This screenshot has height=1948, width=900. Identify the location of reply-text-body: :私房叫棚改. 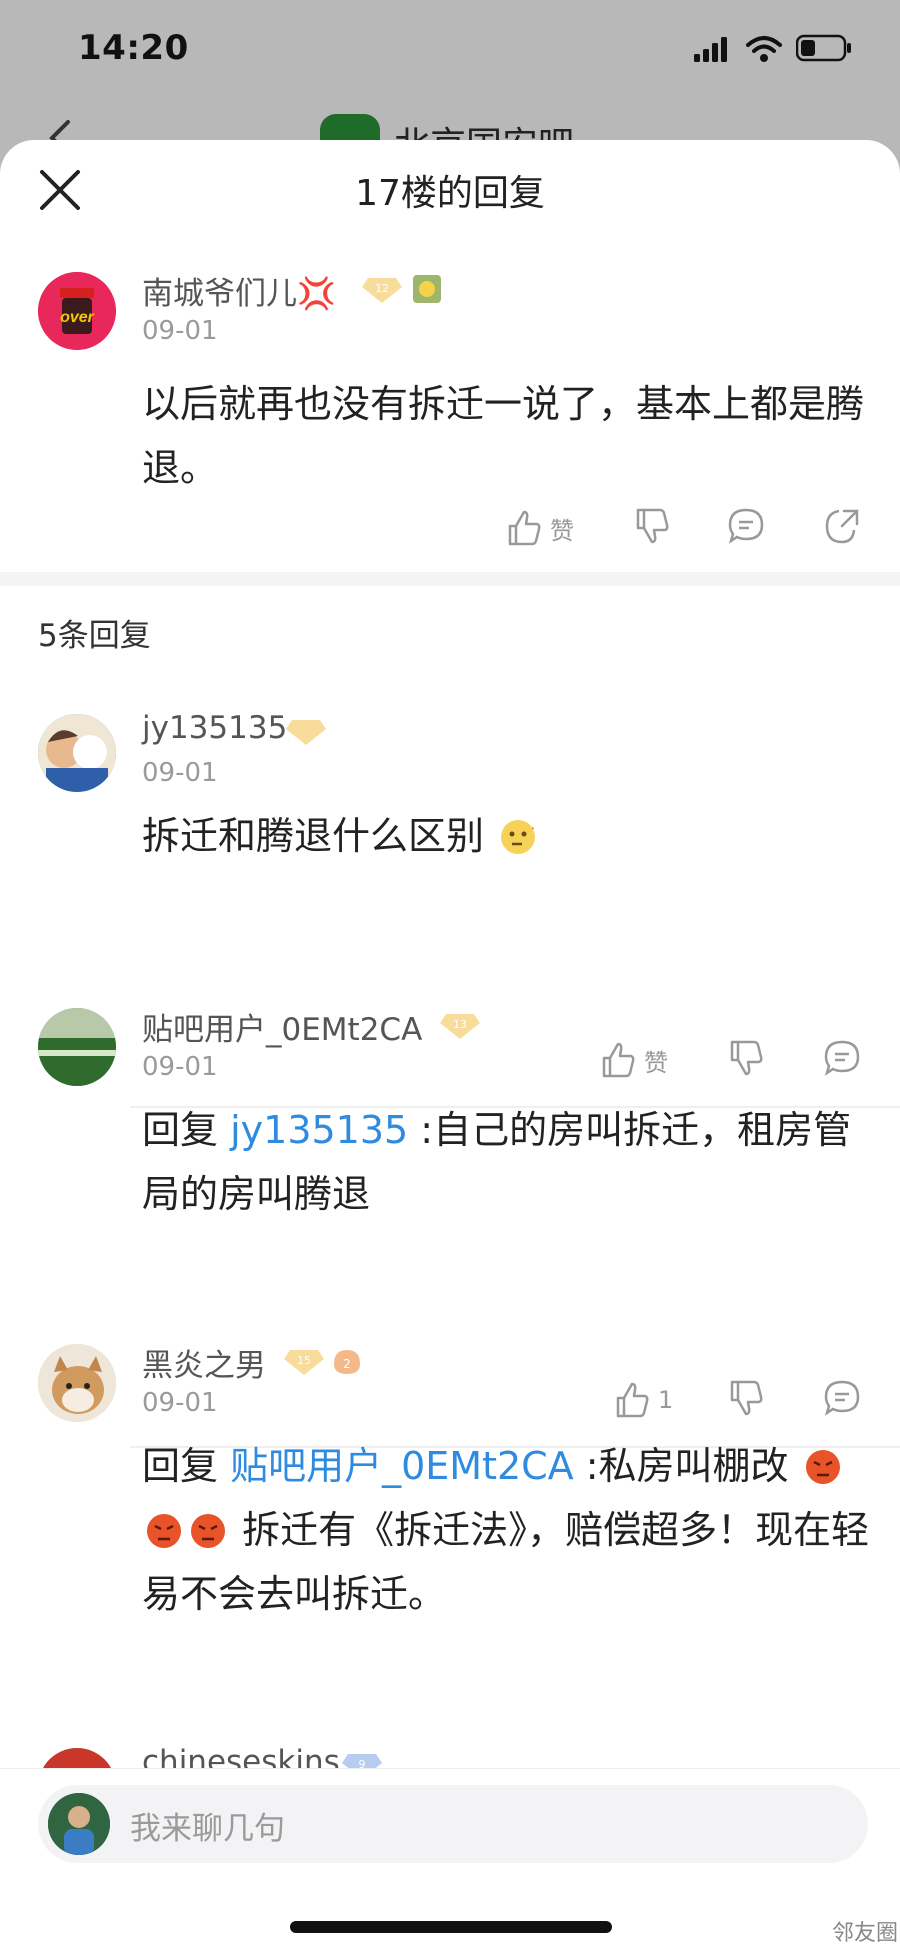
(687, 1466).